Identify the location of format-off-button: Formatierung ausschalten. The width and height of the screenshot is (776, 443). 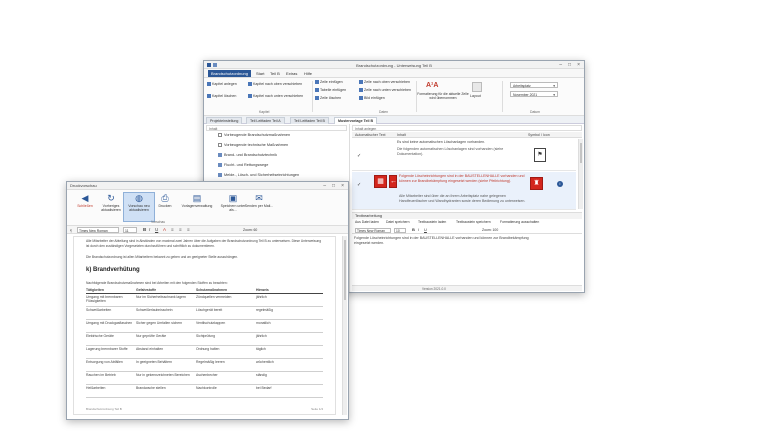
(519, 222).